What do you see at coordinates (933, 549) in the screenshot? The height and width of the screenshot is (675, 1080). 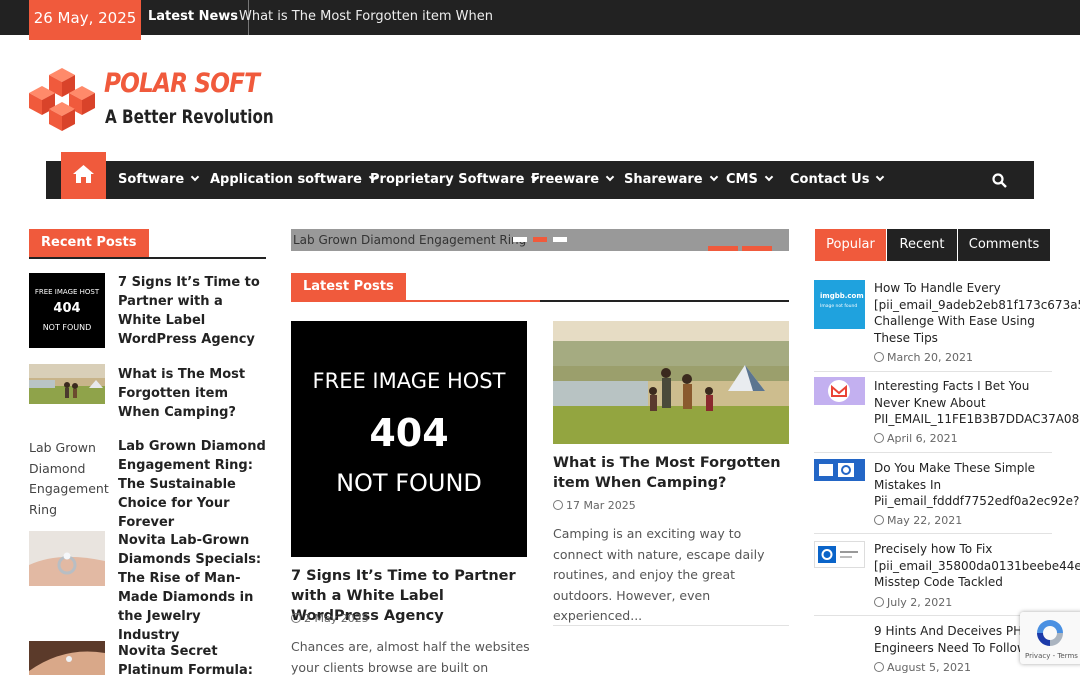 I see `title-line: Precisely how To Fix` at bounding box center [933, 549].